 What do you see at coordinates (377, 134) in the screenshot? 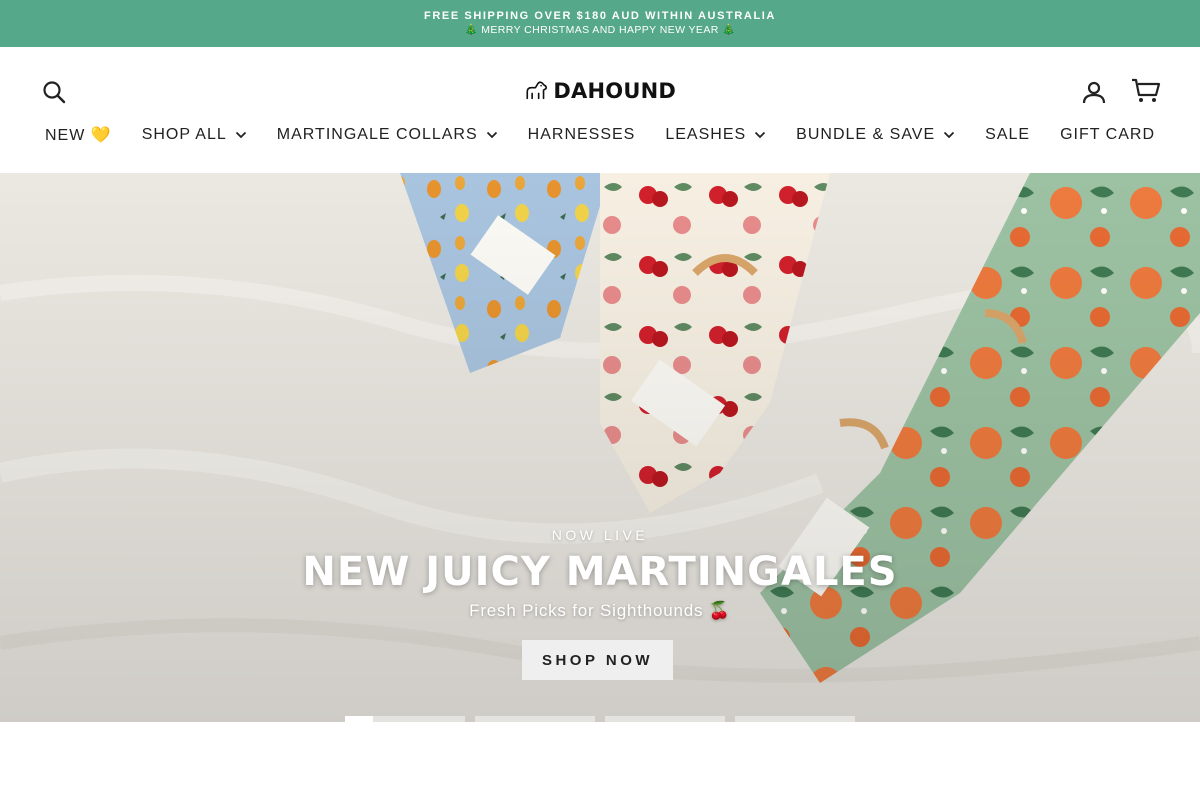
I see `nav-item-label: MARTINGALE COLLARS` at bounding box center [377, 134].